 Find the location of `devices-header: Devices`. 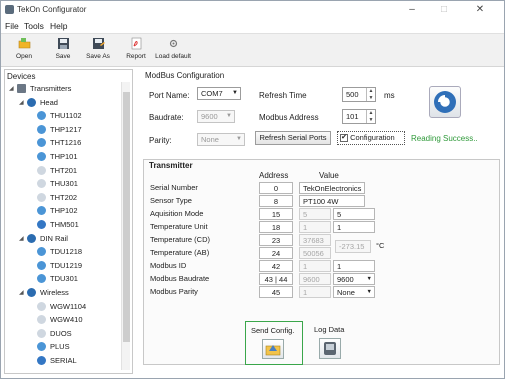

devices-header: Devices is located at coordinates (21, 76).